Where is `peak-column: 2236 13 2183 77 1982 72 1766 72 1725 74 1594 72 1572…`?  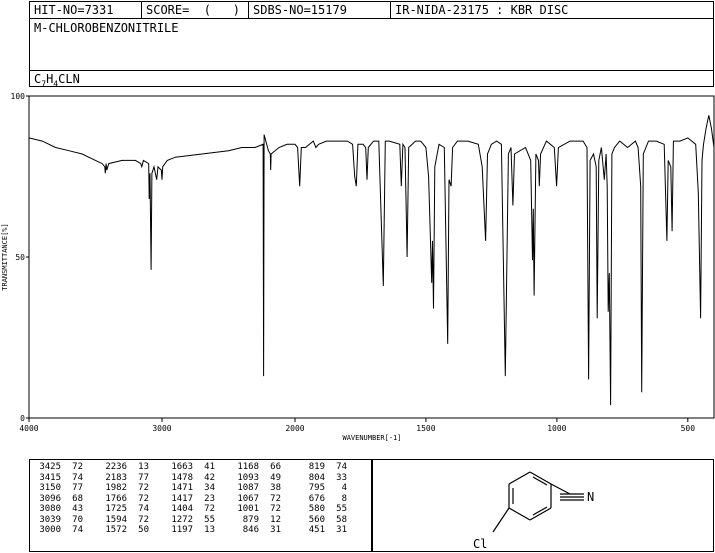 peak-column: 2236 13 2183 77 1982 72 1766 72 1725 74 1594 72 1572… is located at coordinates (124, 500).